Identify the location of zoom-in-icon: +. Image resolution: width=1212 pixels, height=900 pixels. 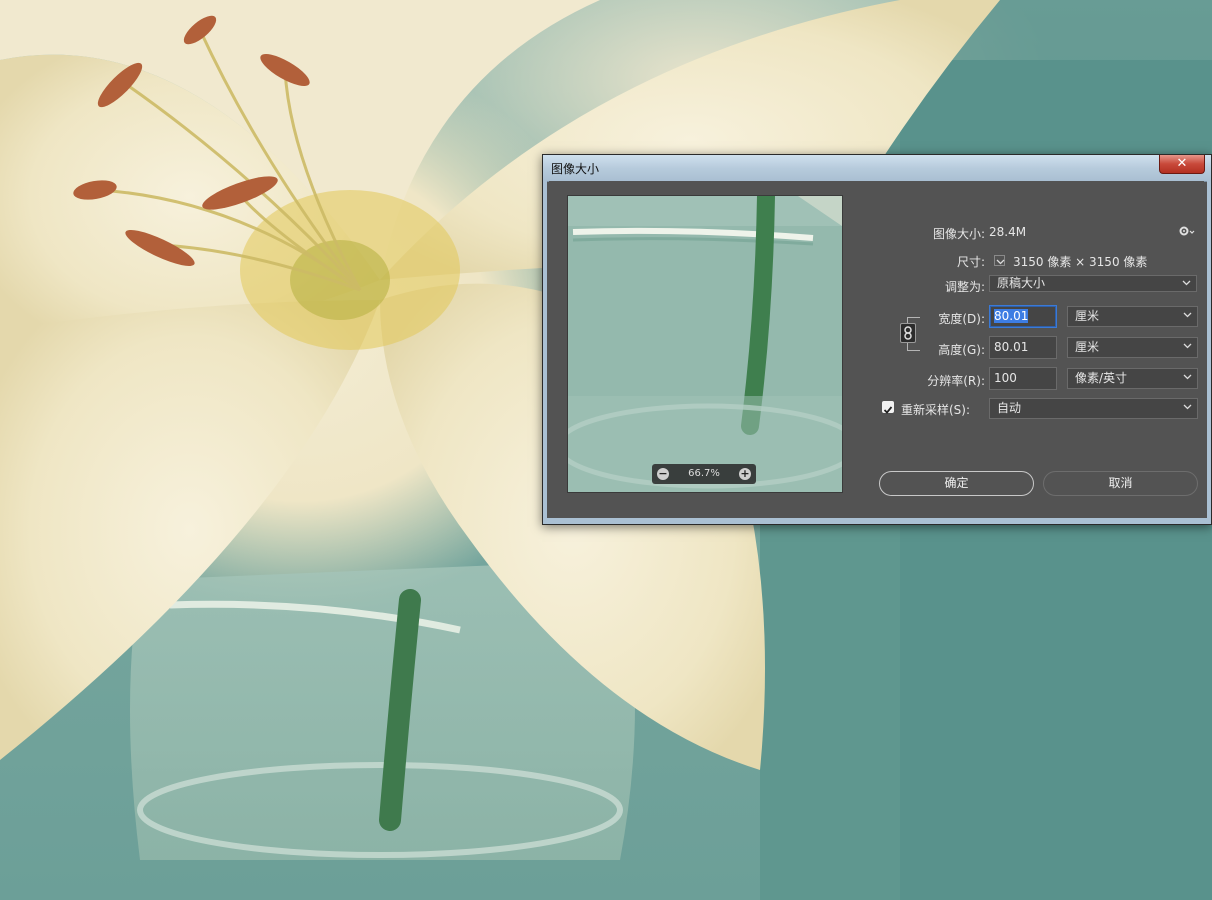
(745, 474).